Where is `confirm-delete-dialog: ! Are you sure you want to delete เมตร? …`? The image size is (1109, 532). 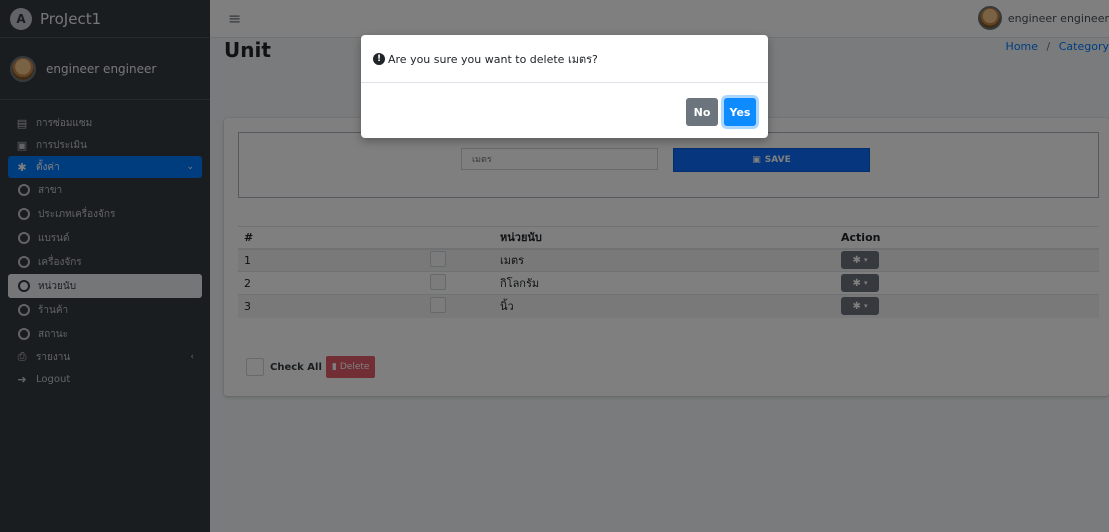 confirm-delete-dialog: ! Are you sure you want to delete เมตร? … is located at coordinates (564, 86).